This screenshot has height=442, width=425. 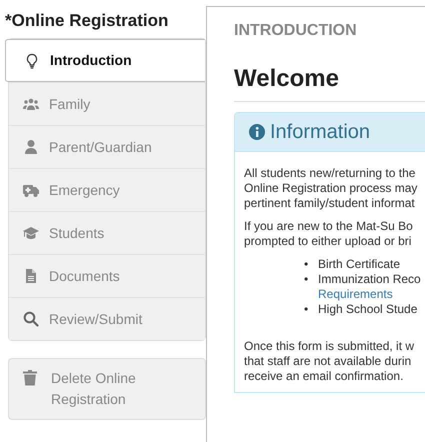 What do you see at coordinates (32, 60) in the screenshot?
I see `bulb-icon` at bounding box center [32, 60].